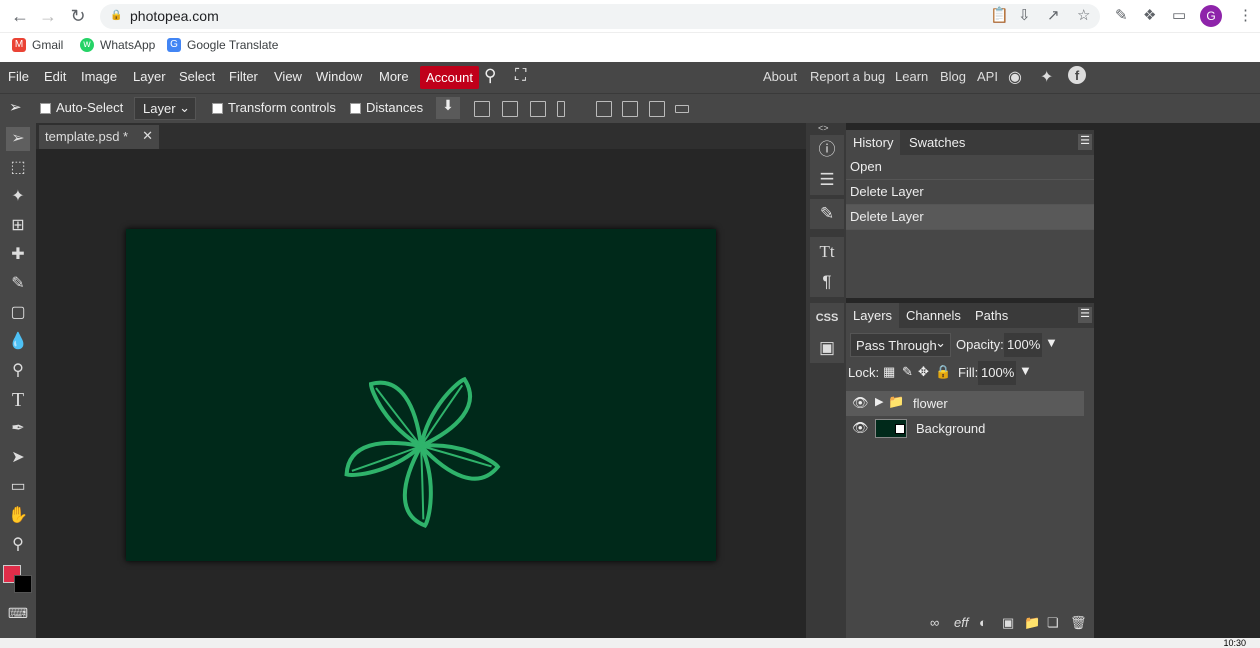  I want to click on new-layer-icon: ❏, so click(1053, 623).